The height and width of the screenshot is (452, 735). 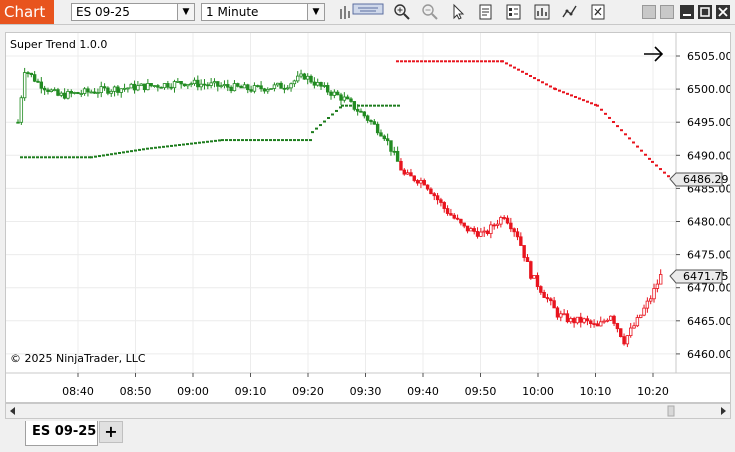 I want to click on data-box-icon, so click(x=486, y=12).